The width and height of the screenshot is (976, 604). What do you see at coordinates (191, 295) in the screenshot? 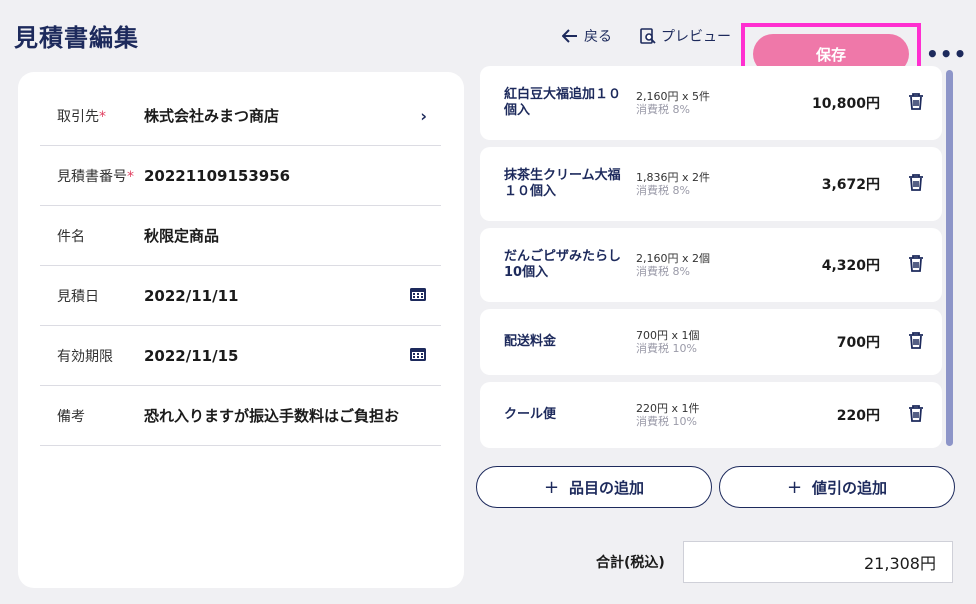
I see `estimate-date-value: 2022/11/11` at bounding box center [191, 295].